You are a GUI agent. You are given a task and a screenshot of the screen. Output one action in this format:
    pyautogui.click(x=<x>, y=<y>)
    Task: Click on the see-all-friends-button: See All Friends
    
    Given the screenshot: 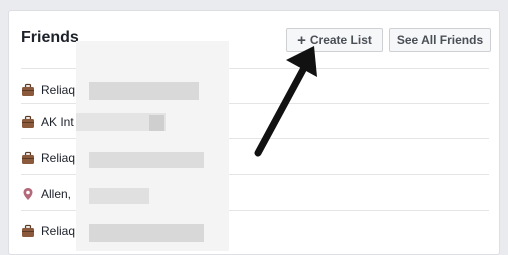 What is the action you would take?
    pyautogui.click(x=440, y=40)
    